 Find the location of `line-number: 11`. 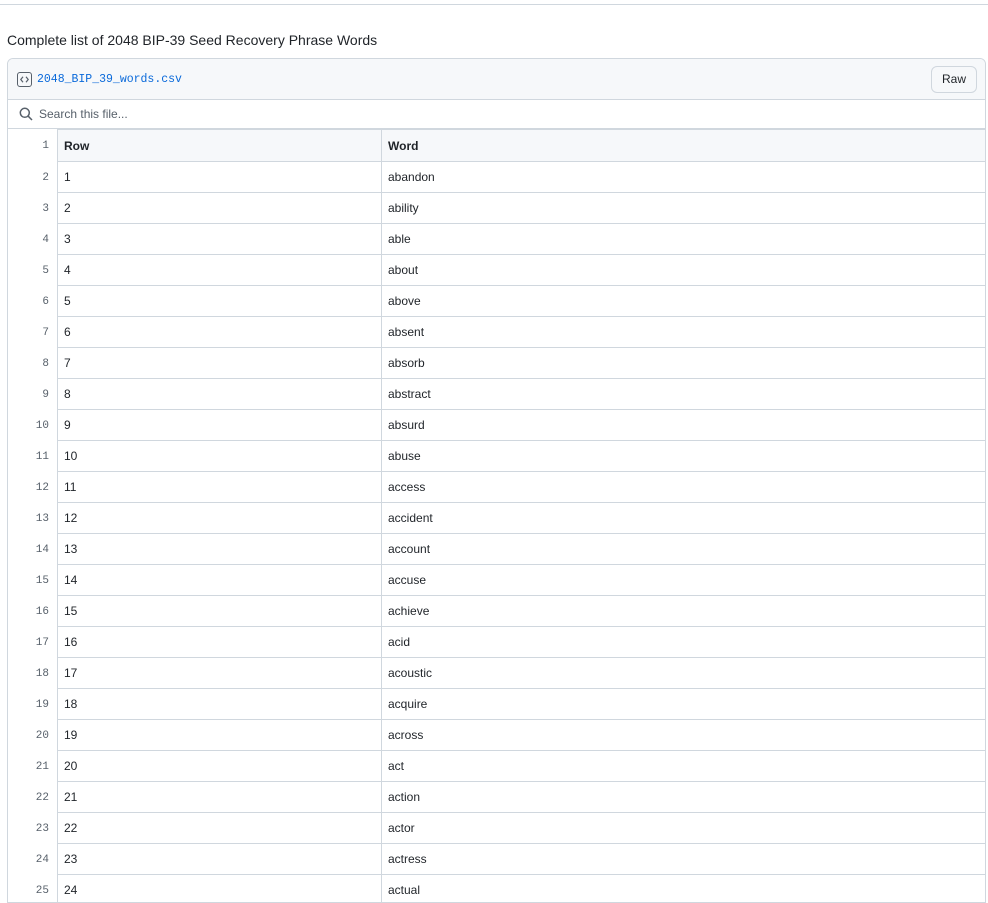

line-number: 11 is located at coordinates (42, 456).